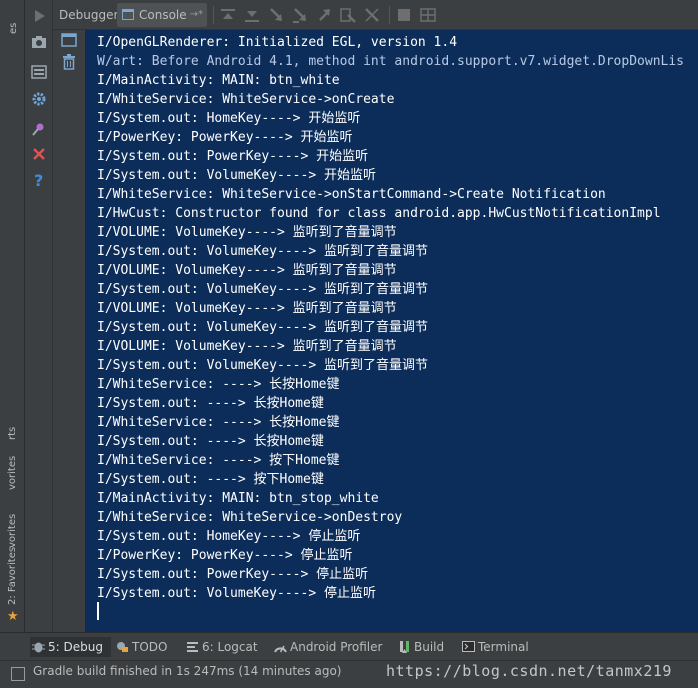  Describe the element at coordinates (236, 593) in the screenshot. I see `console-line: I/System.out: VolumeKey----> 停止监听` at that location.